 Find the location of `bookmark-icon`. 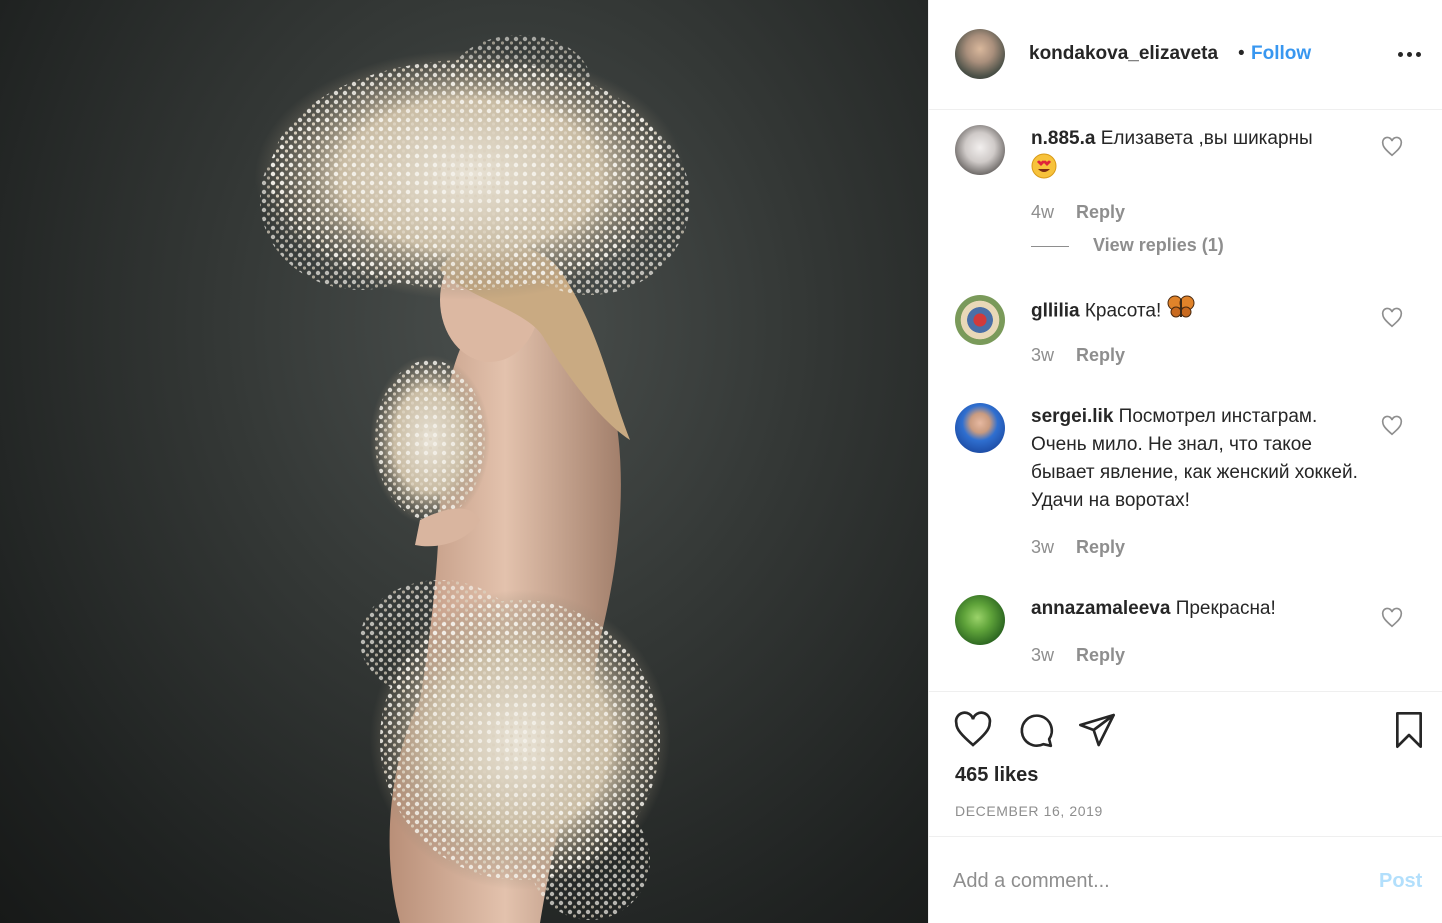

bookmark-icon is located at coordinates (1409, 730).